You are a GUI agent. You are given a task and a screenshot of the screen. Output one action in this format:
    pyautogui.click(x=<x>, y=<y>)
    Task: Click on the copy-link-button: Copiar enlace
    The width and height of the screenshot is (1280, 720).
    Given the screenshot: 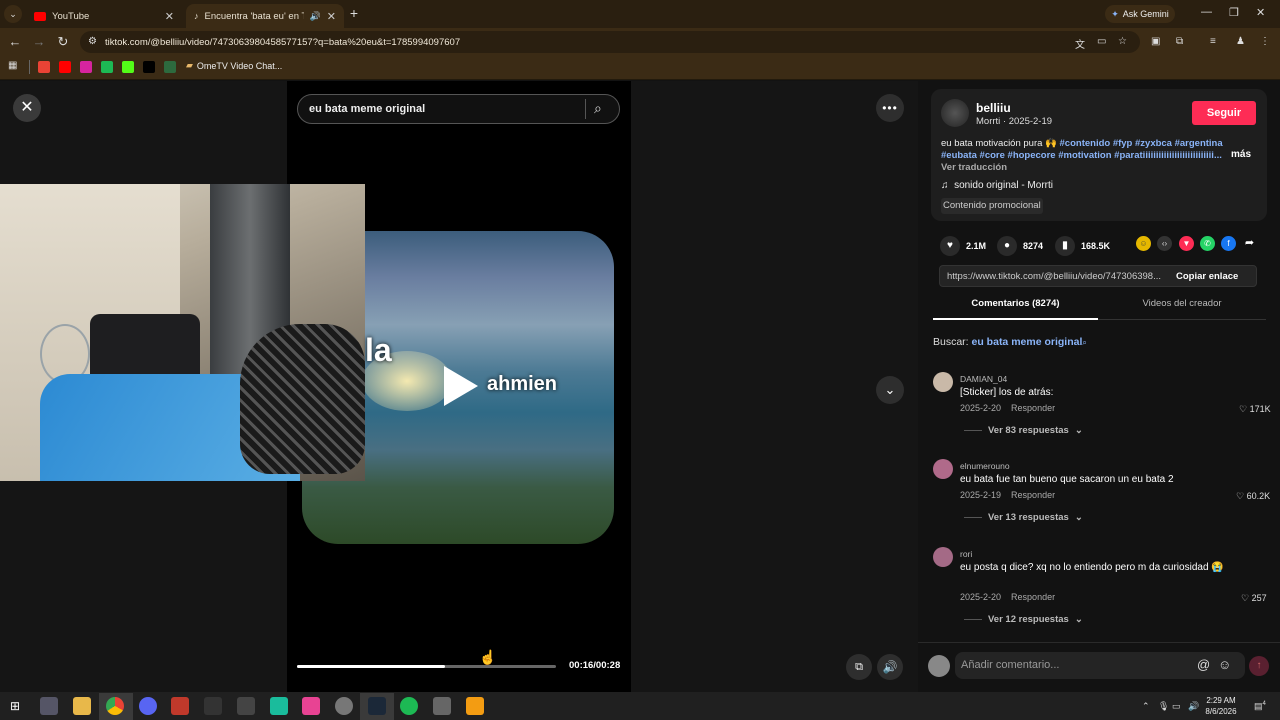 What is the action you would take?
    pyautogui.click(x=1205, y=276)
    